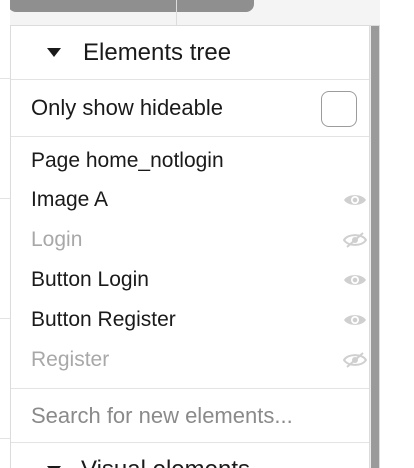 This screenshot has width=414, height=468. What do you see at coordinates (127, 107) in the screenshot?
I see `only-hideable-label: Only show hideable` at bounding box center [127, 107].